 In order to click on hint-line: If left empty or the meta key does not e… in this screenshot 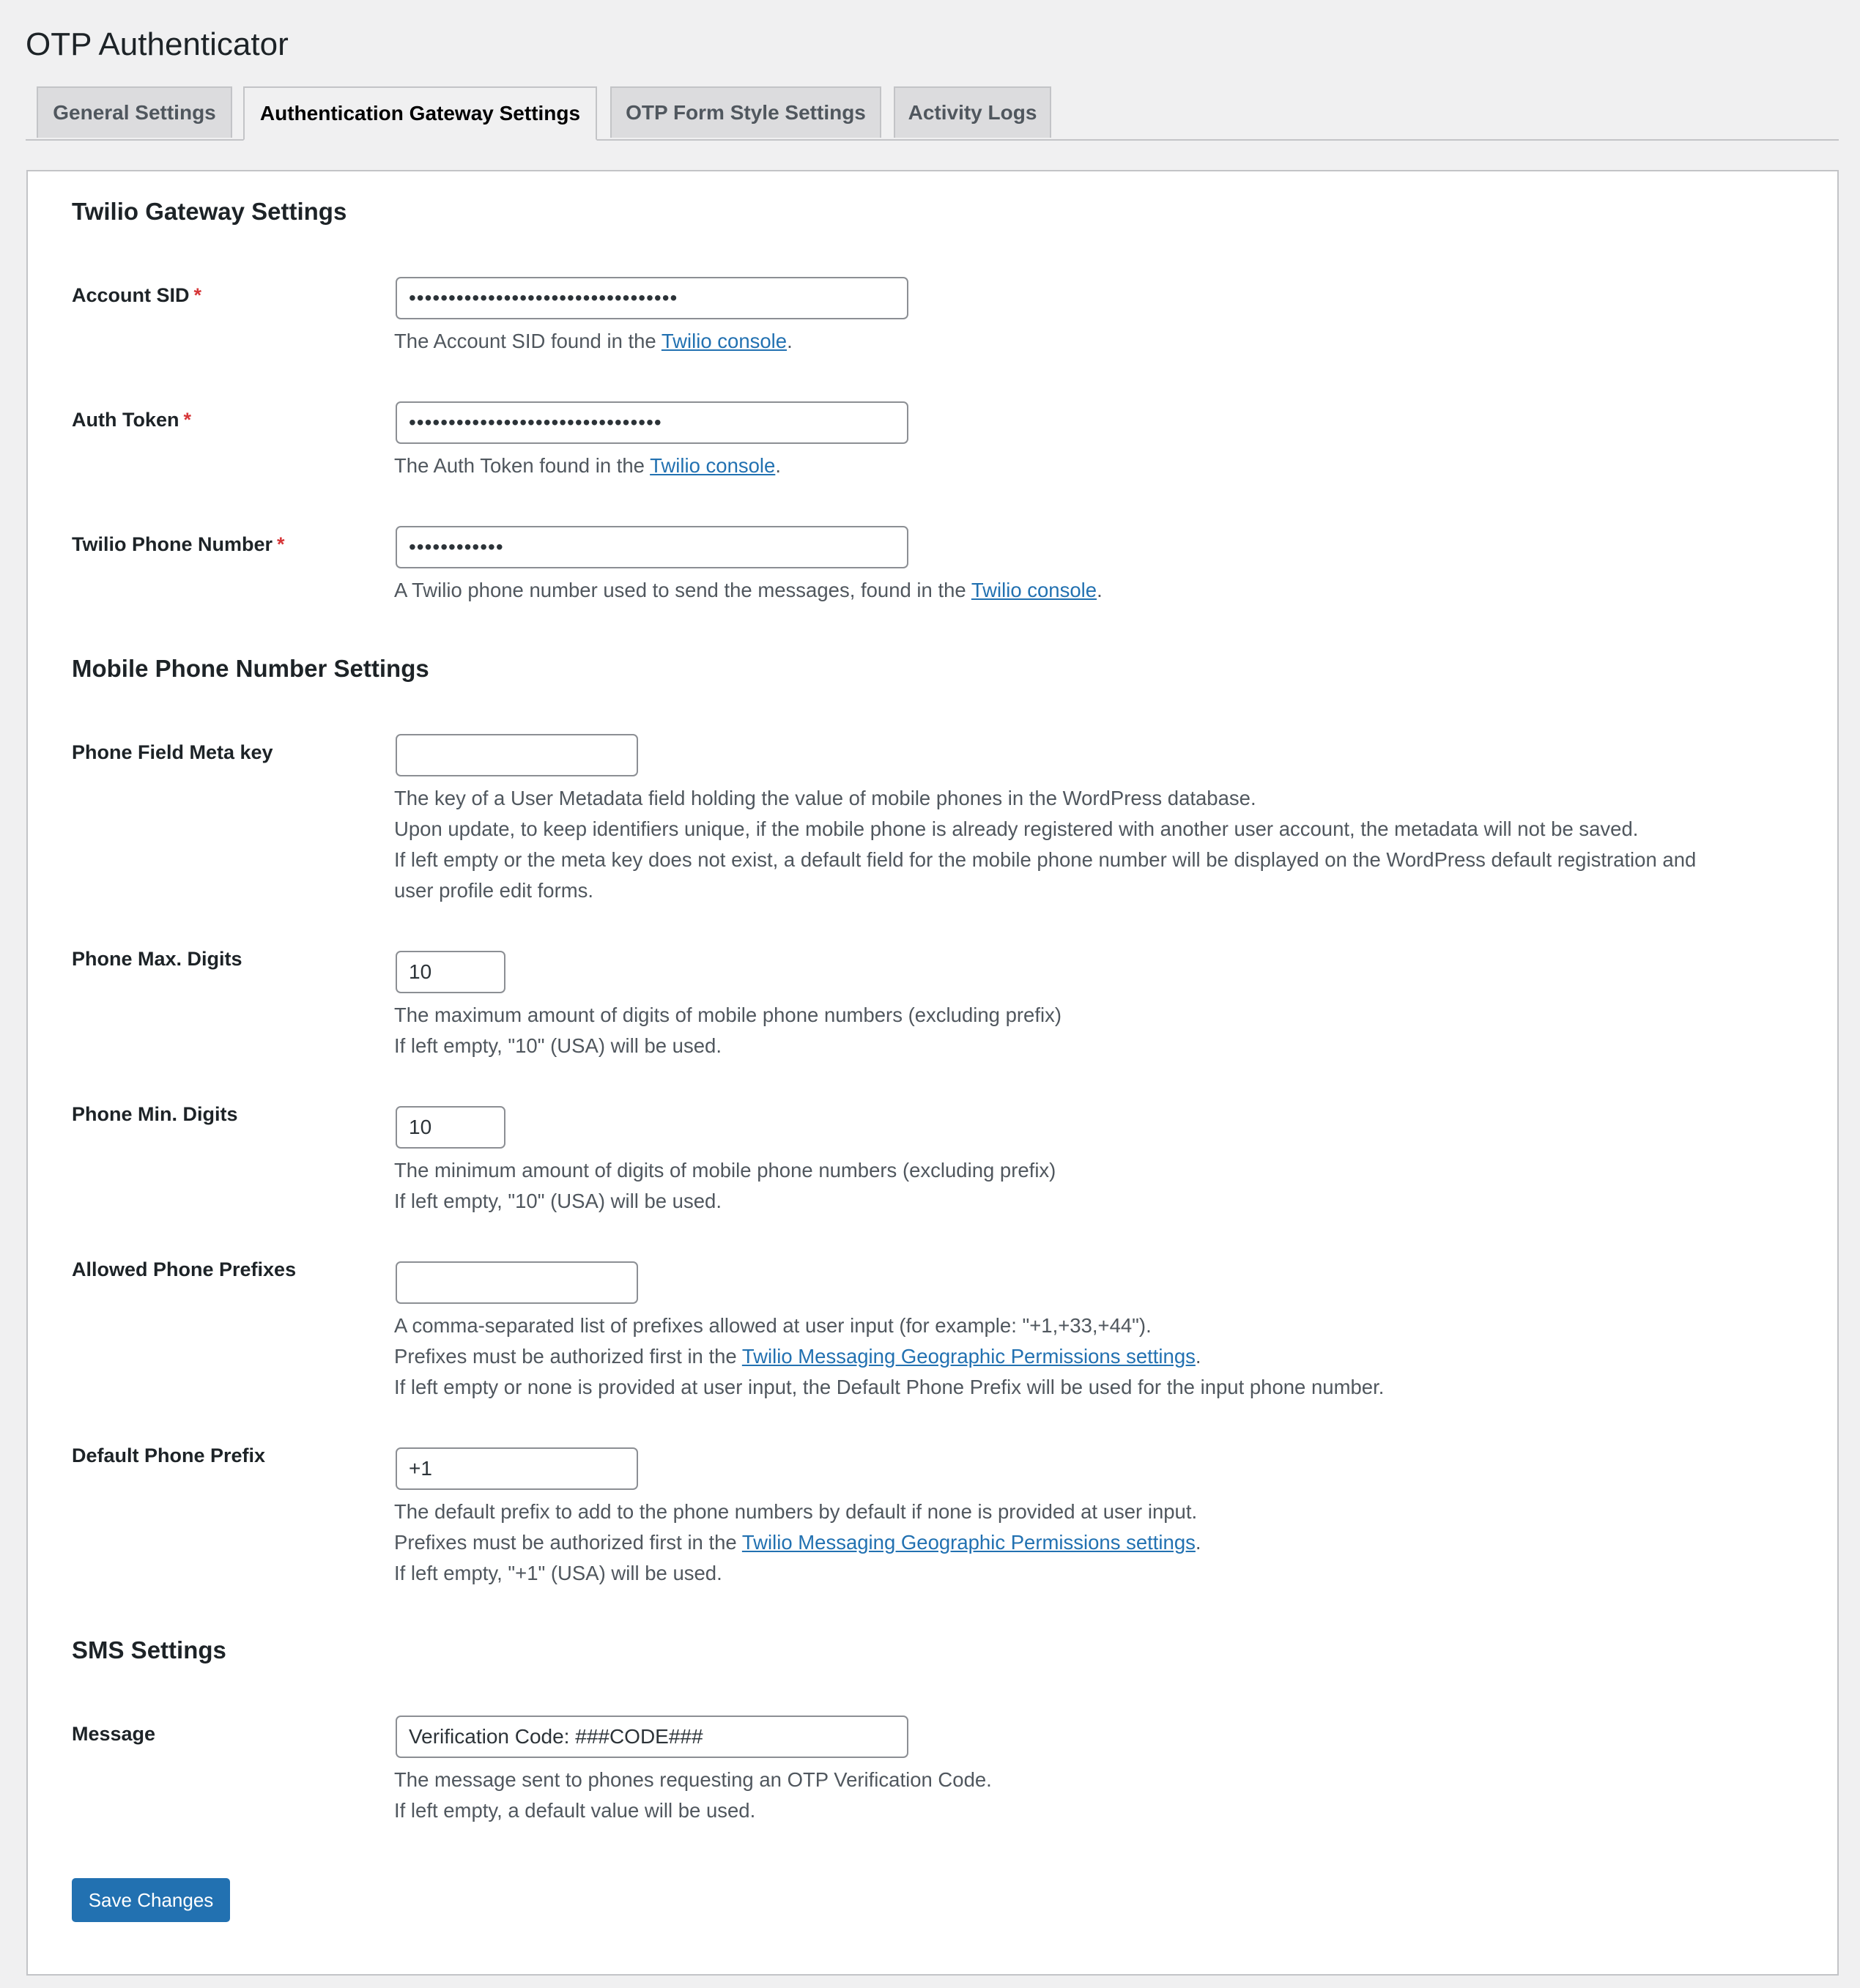, I will do `click(1045, 859)`.